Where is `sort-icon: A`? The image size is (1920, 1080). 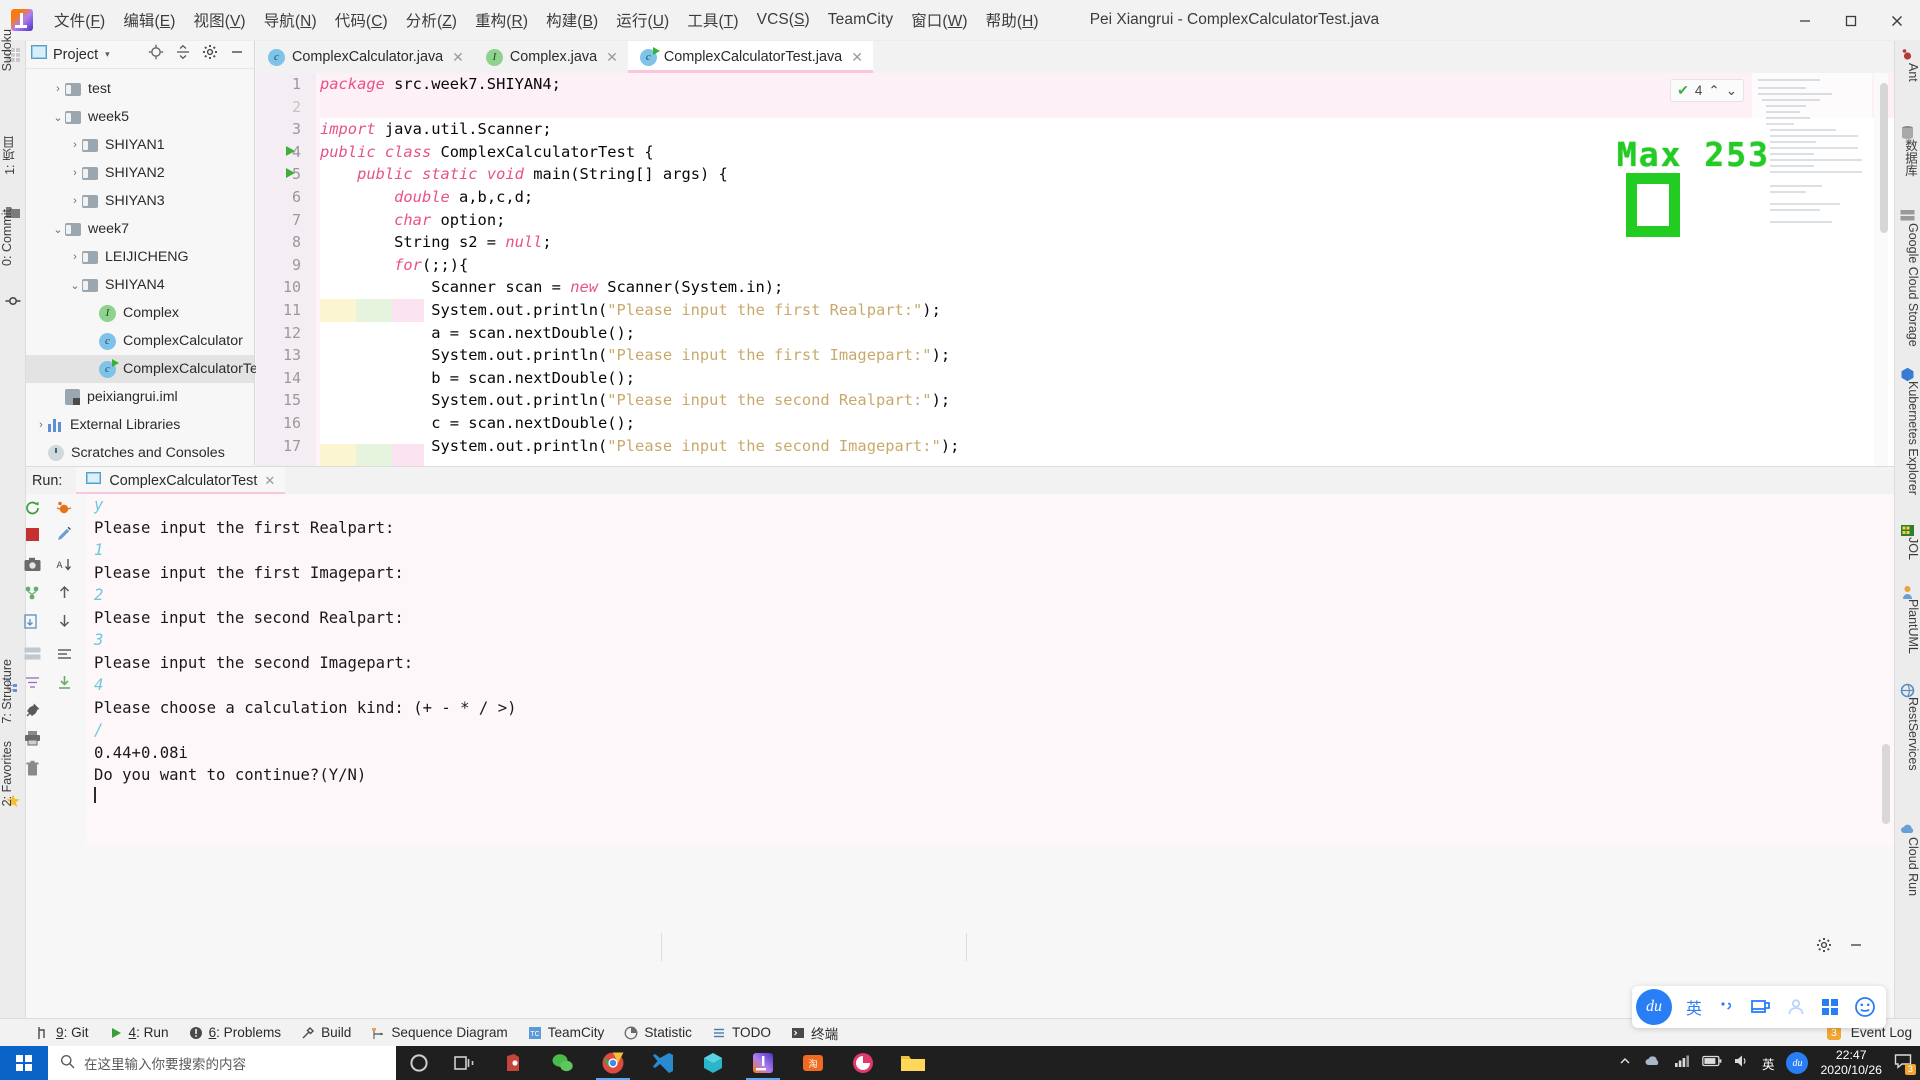
sort-icon: A is located at coordinates (64, 564).